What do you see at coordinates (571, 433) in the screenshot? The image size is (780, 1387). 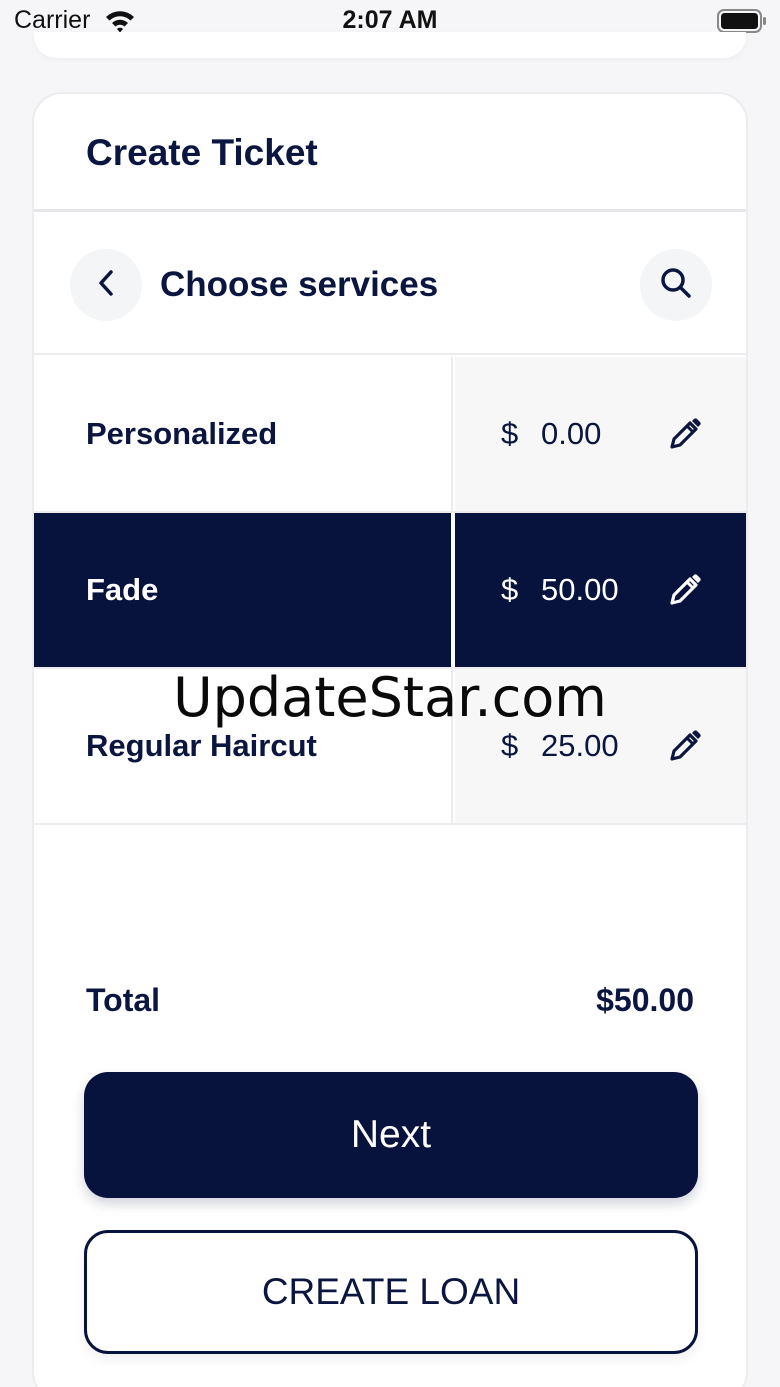 I see `service-price: 0.00` at bounding box center [571, 433].